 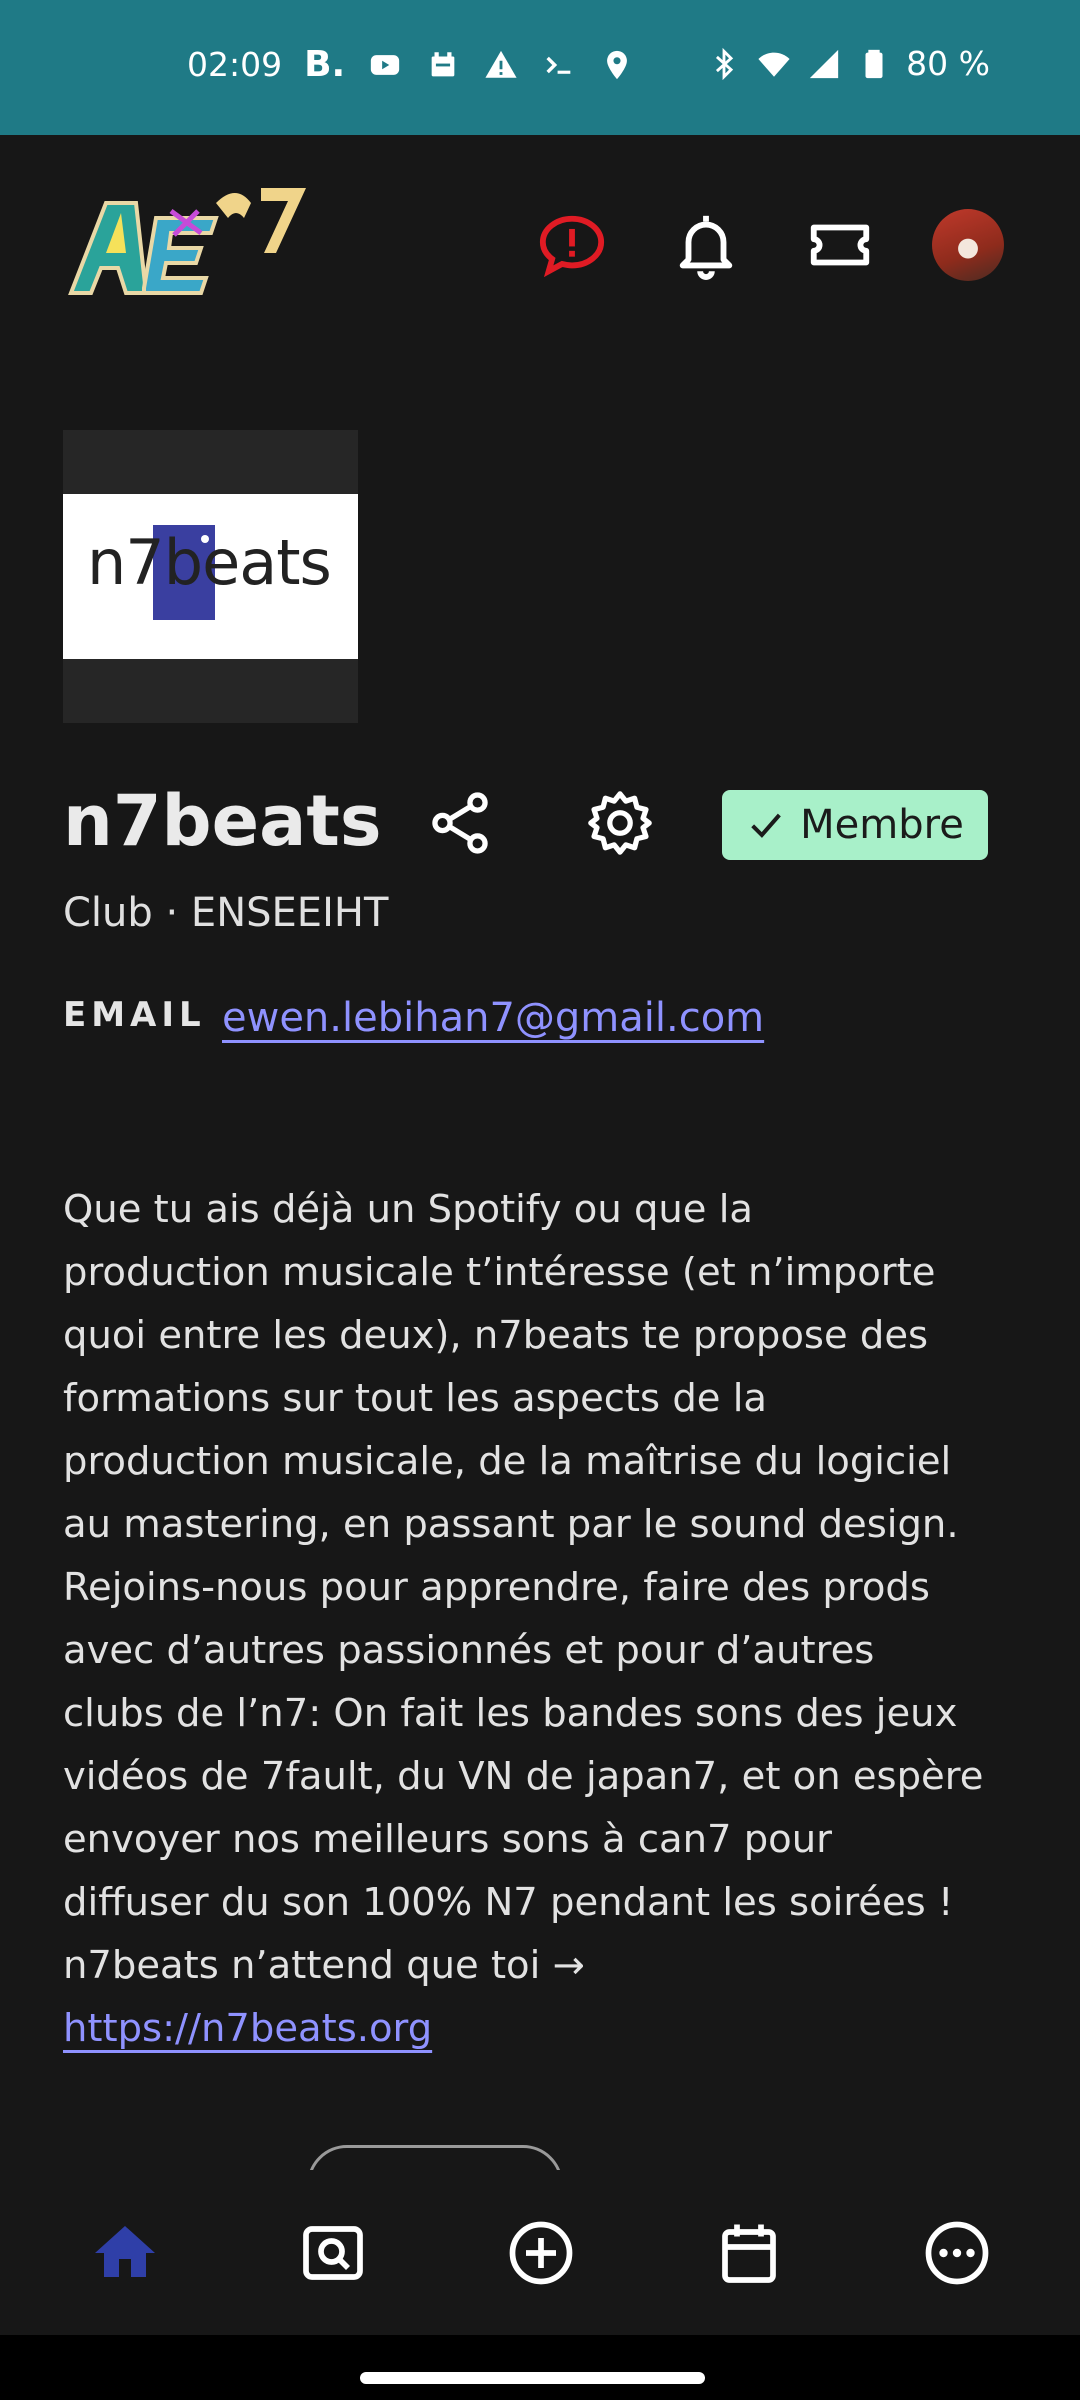 What do you see at coordinates (209, 562) in the screenshot?
I see `club-logo-text: n7beats` at bounding box center [209, 562].